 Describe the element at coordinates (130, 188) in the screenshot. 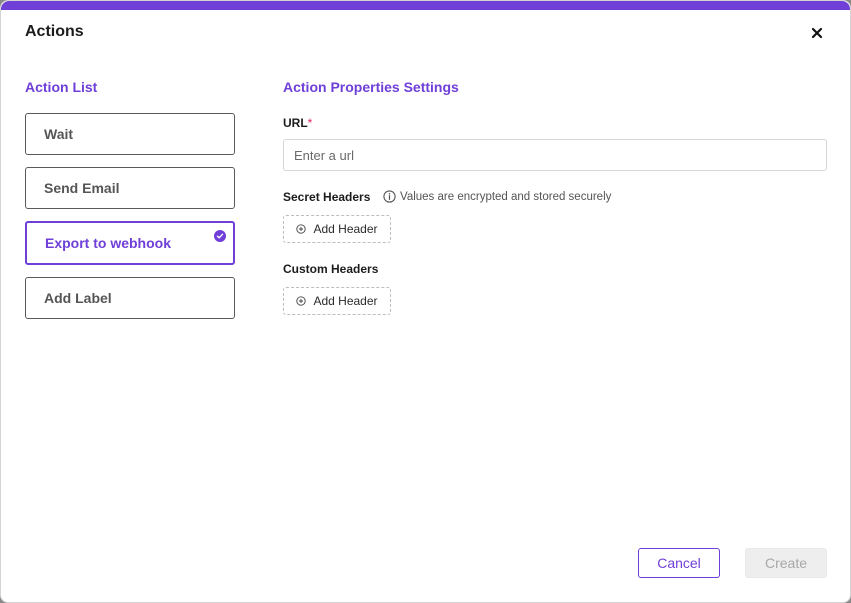

I see `action-item-send-email: Send Email` at that location.